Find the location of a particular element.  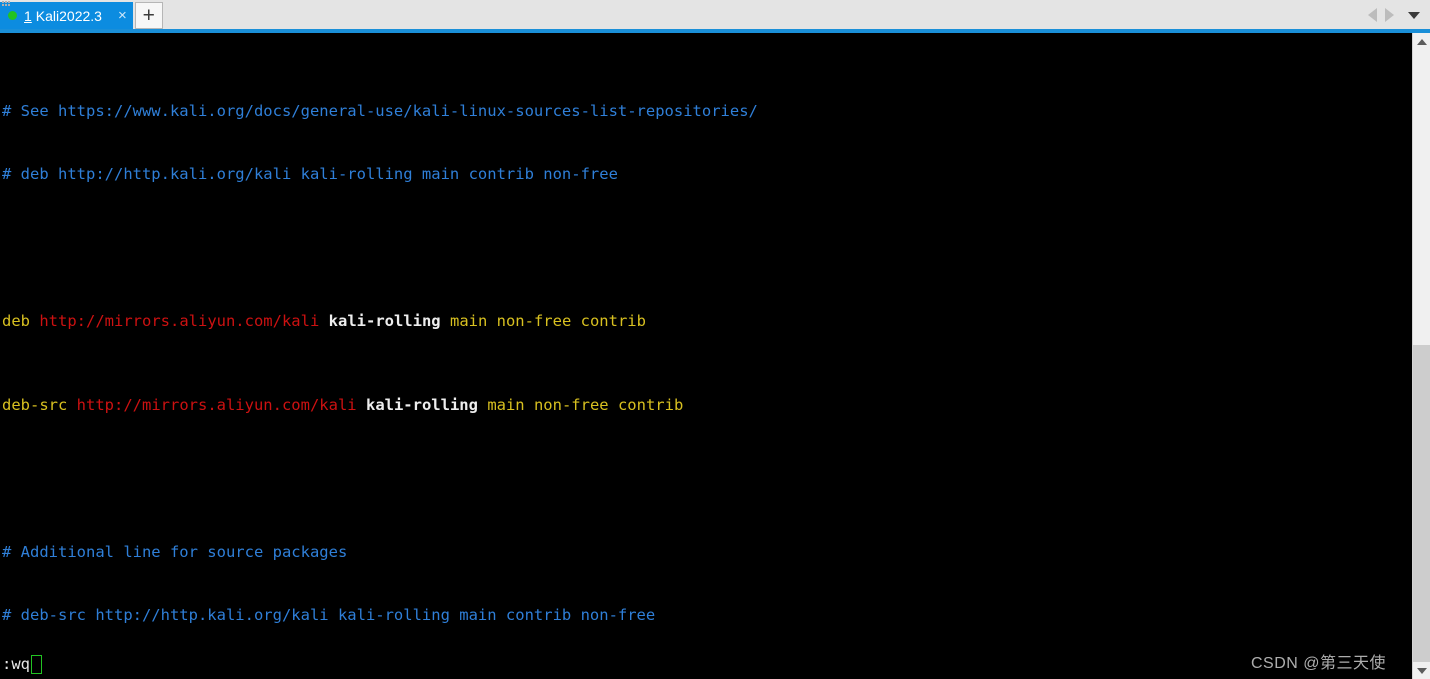

window-grip-handle is located at coordinates (7, 5).